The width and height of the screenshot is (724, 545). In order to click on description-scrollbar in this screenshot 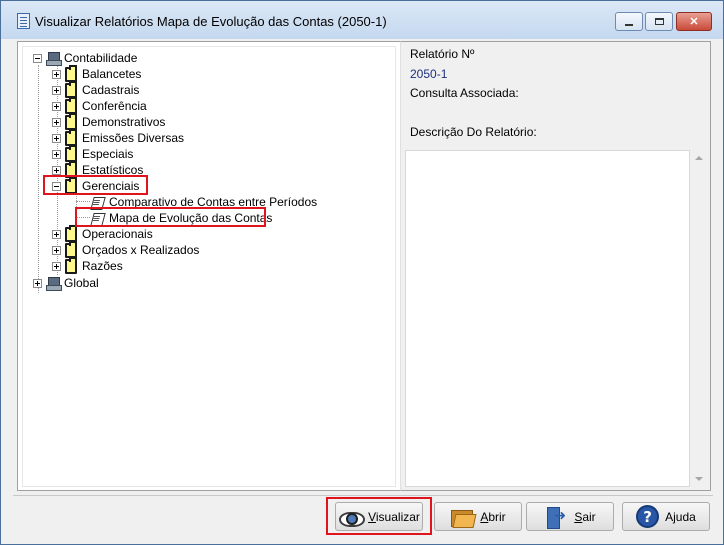, I will do `click(698, 318)`.